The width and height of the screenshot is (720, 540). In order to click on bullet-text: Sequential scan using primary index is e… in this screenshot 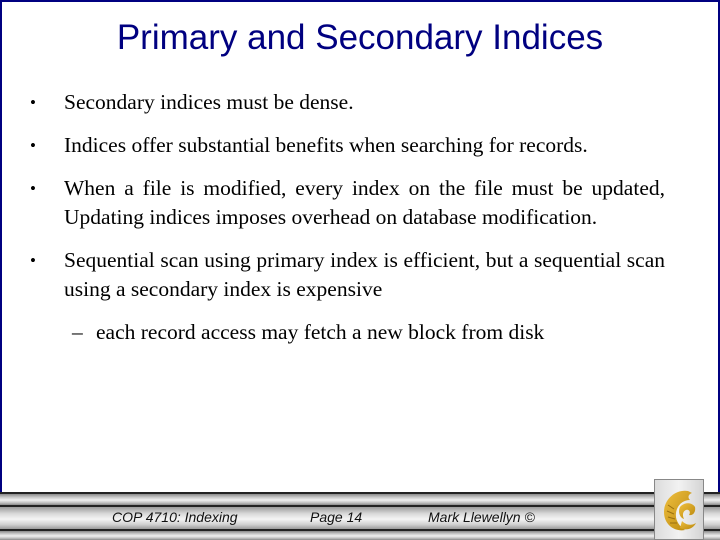, I will do `click(364, 274)`.